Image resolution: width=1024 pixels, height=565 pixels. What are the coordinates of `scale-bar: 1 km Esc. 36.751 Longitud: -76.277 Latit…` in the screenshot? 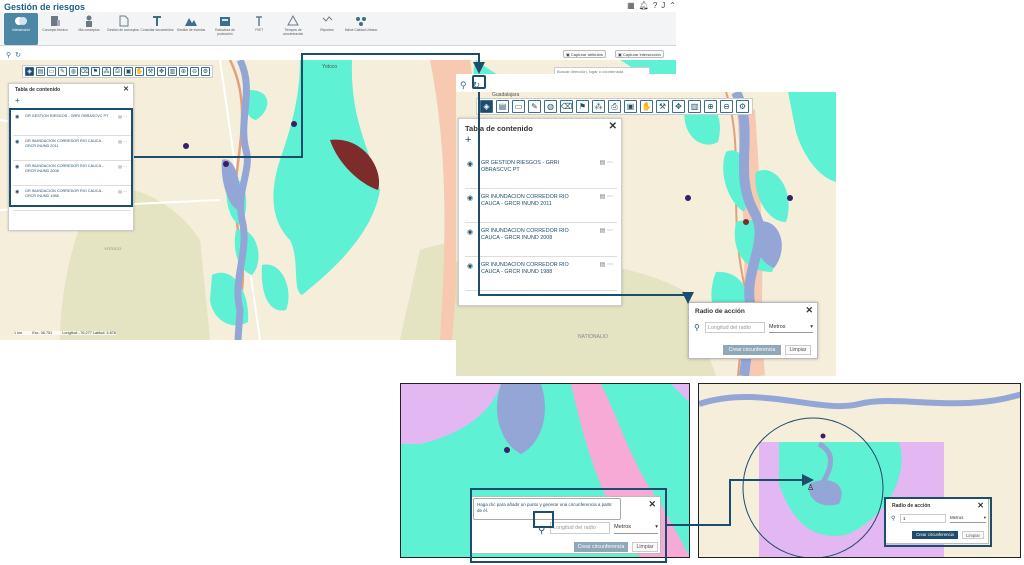 It's located at (65, 333).